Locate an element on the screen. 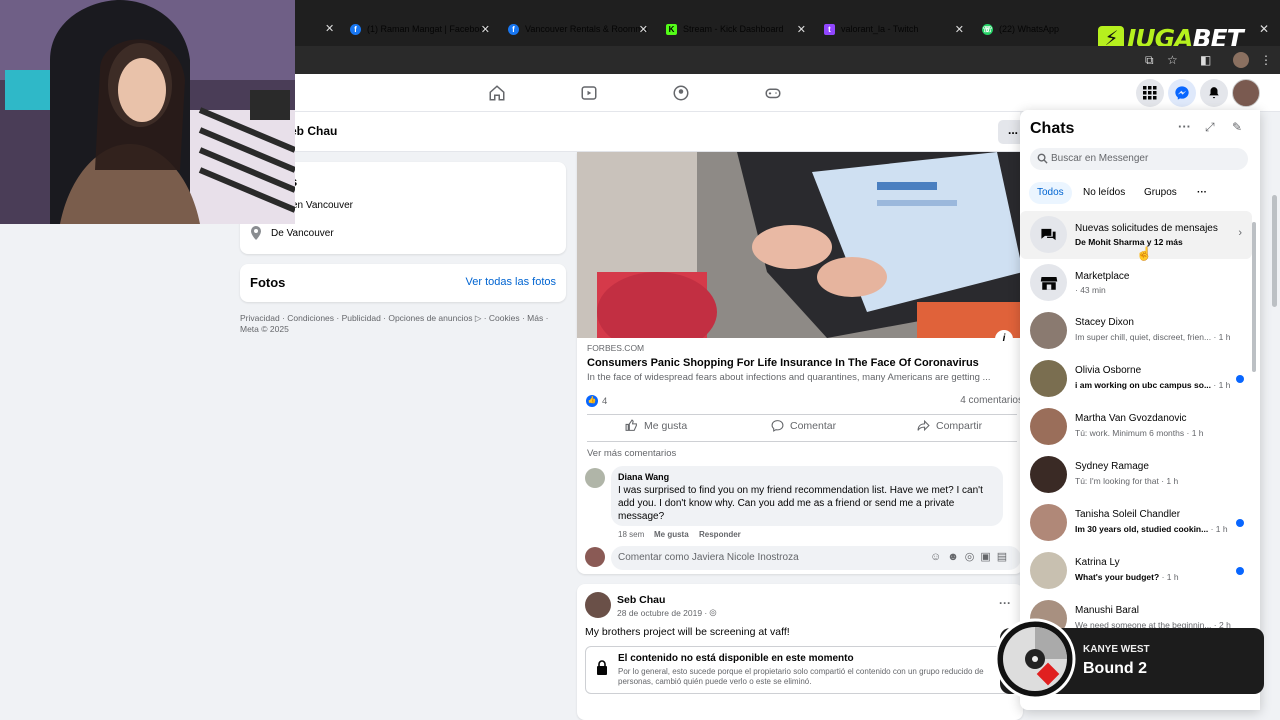  facebook-icon: f is located at coordinates (355, 29).